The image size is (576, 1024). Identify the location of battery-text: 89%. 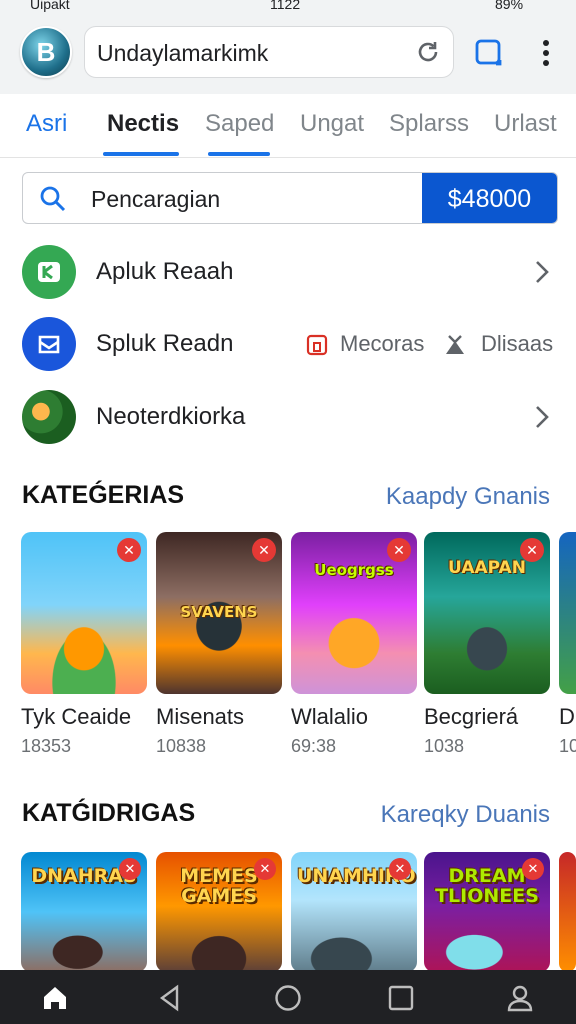
(509, 6).